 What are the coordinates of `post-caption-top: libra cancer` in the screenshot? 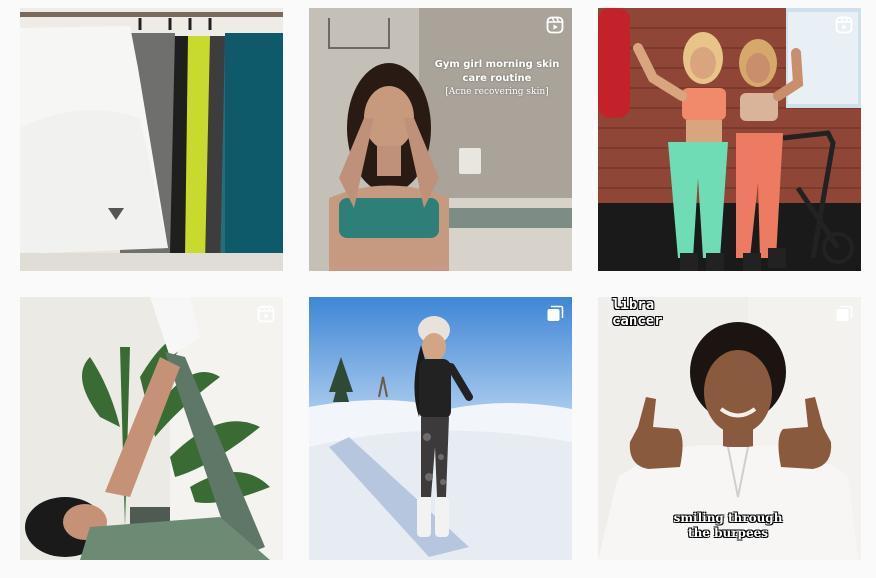 It's located at (637, 313).